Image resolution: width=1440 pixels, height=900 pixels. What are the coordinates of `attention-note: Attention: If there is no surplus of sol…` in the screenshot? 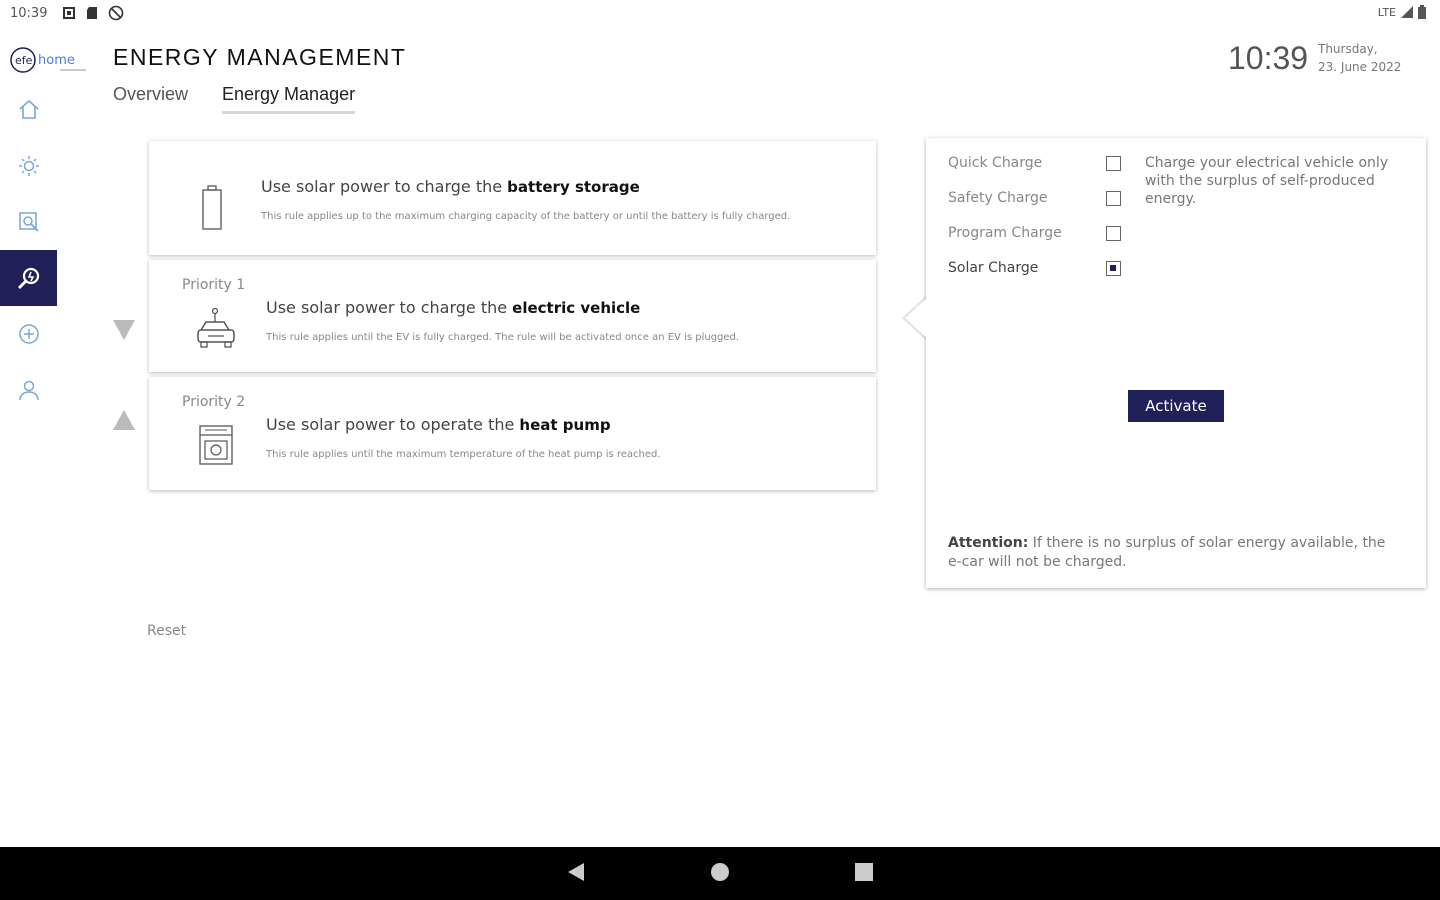 It's located at (1173, 553).